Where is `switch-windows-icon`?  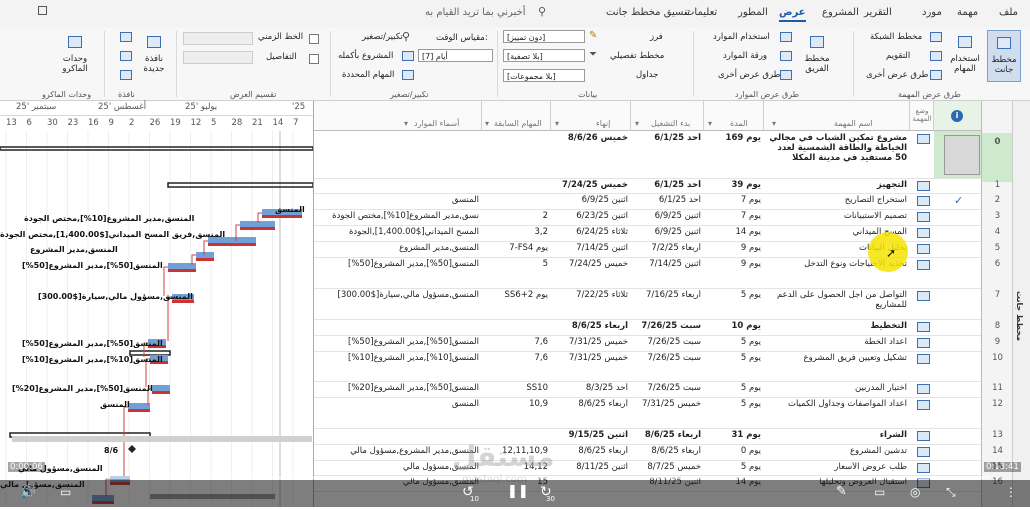
switch-windows-icon is located at coordinates (126, 37).